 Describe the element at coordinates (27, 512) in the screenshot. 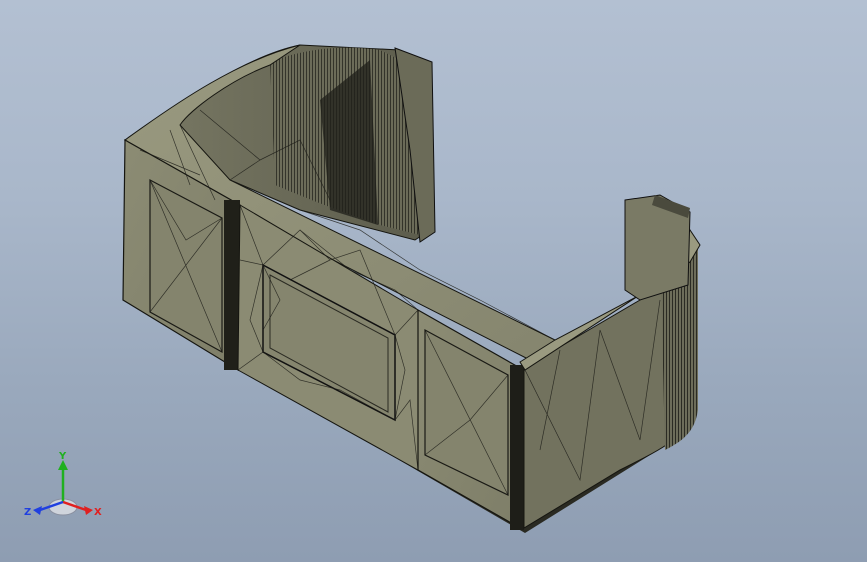

I see `z-axis-label: Z` at that location.